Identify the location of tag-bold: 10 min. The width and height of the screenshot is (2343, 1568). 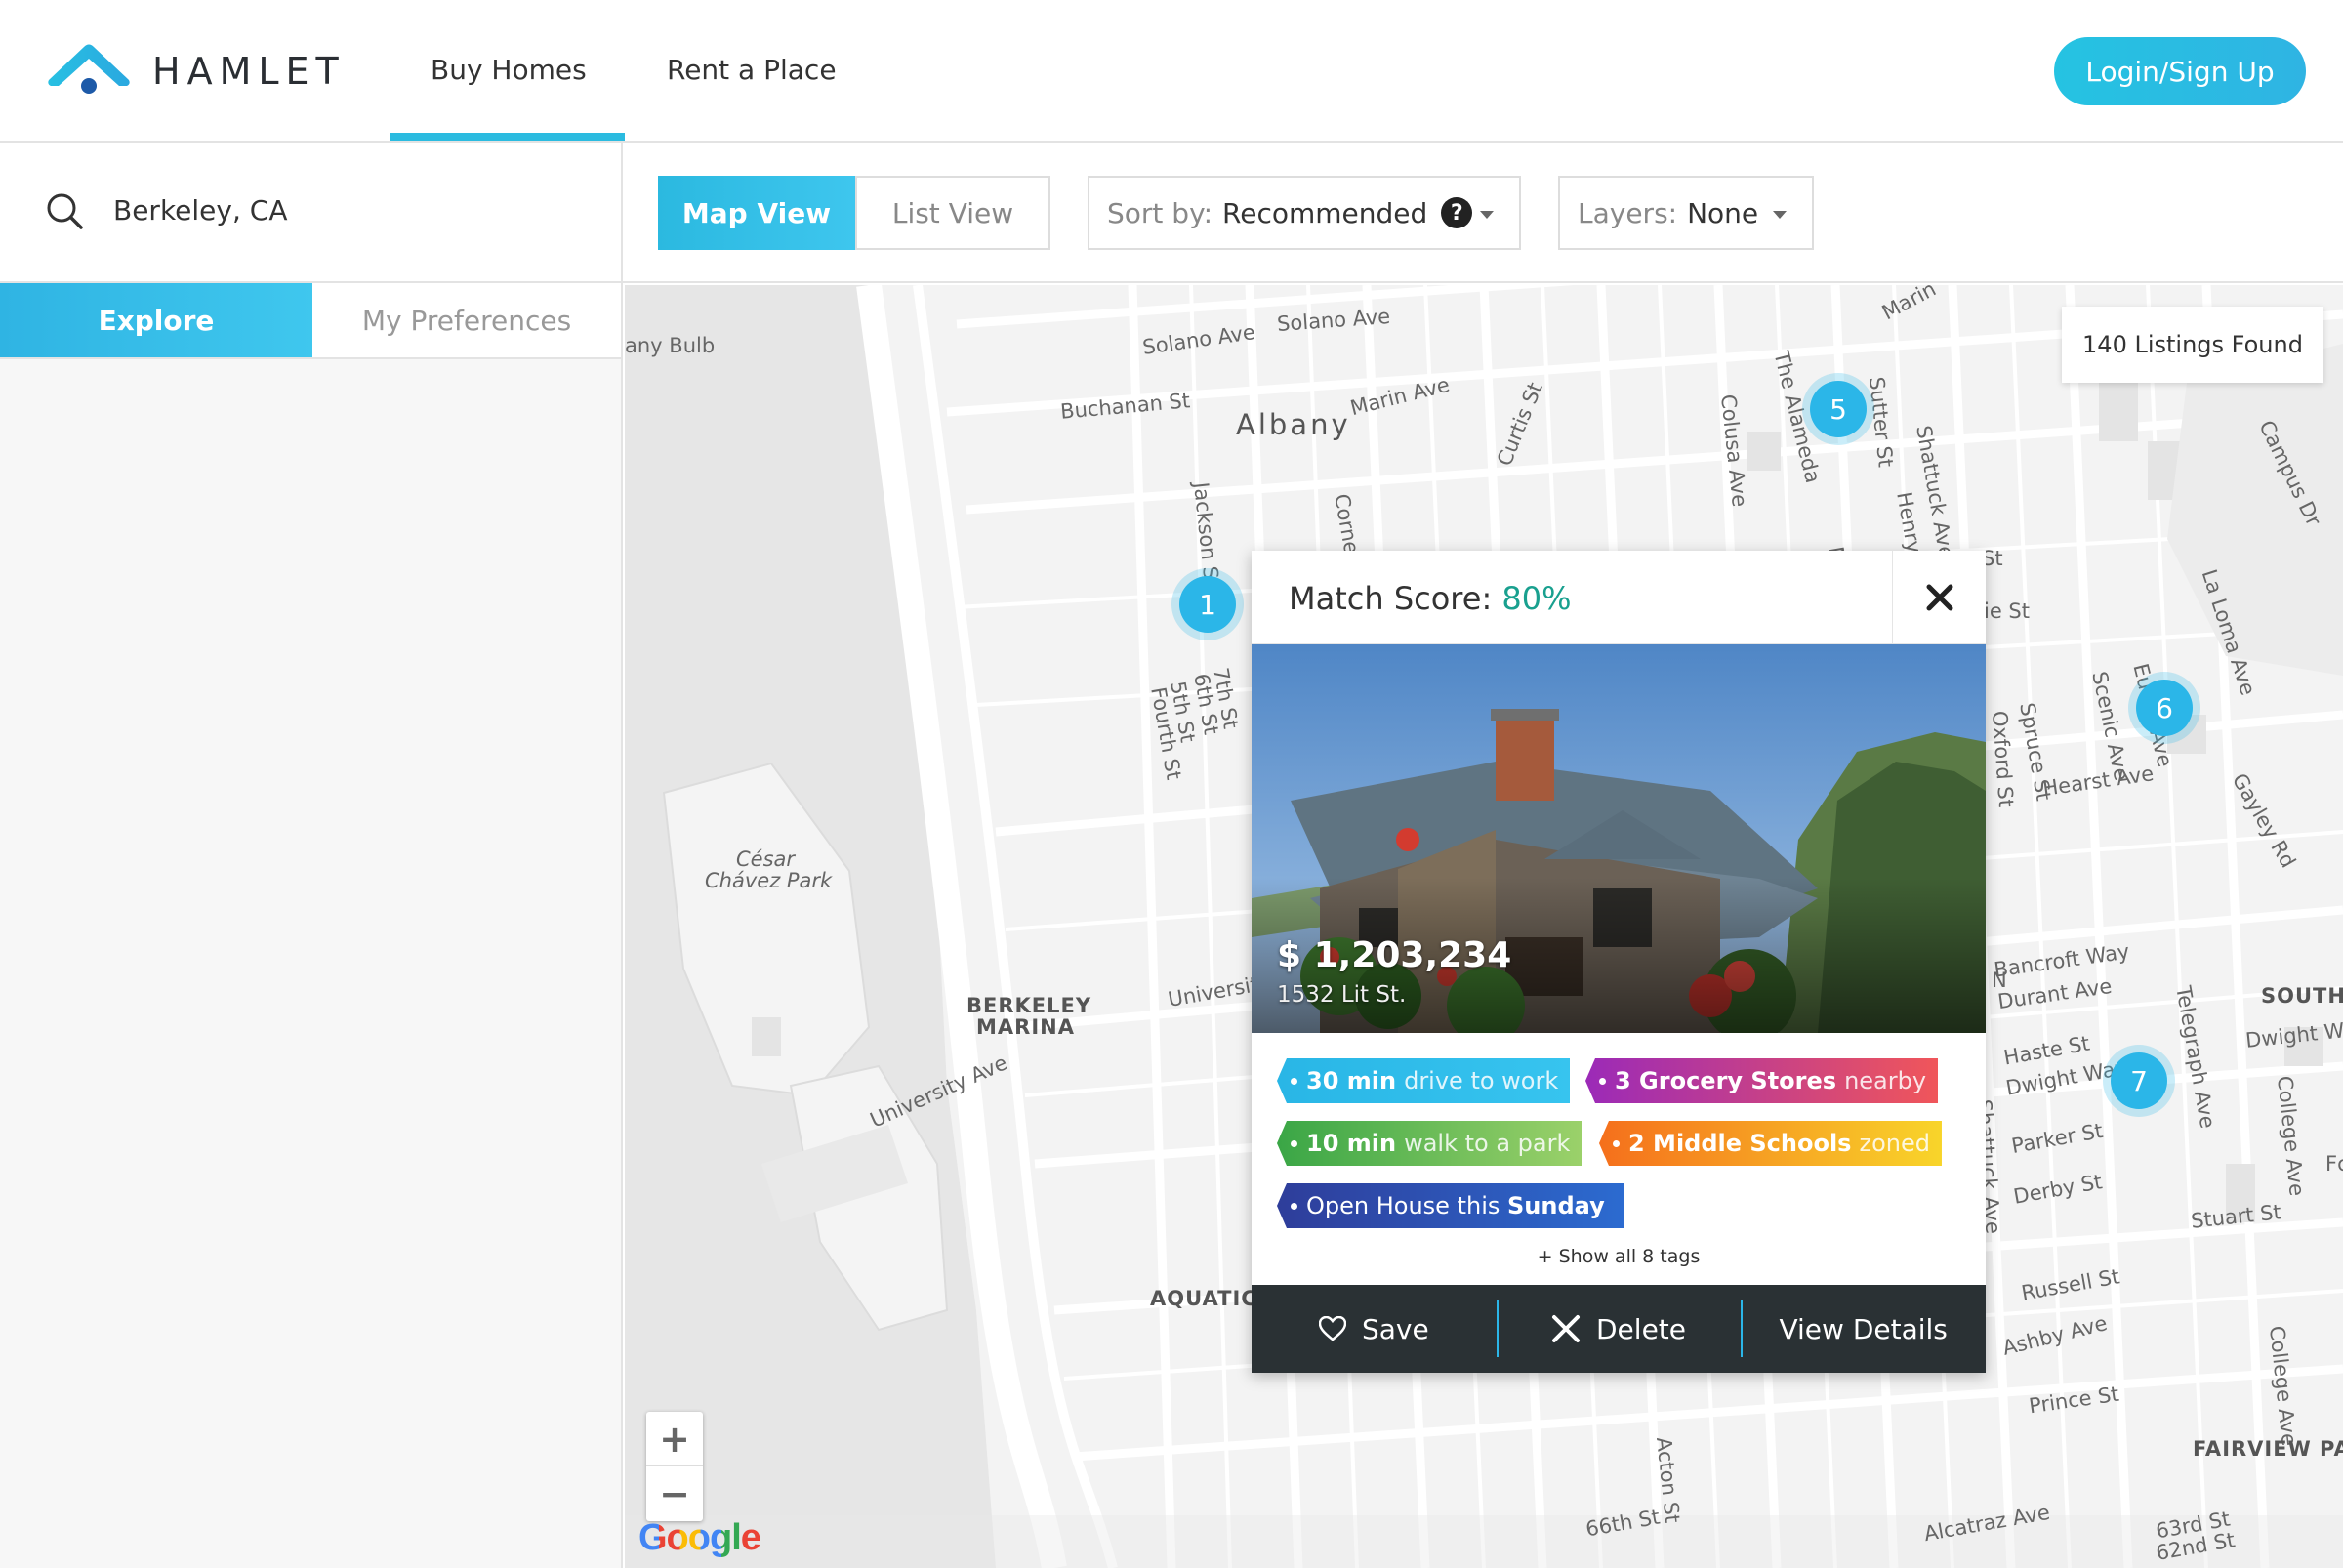
(1351, 1144).